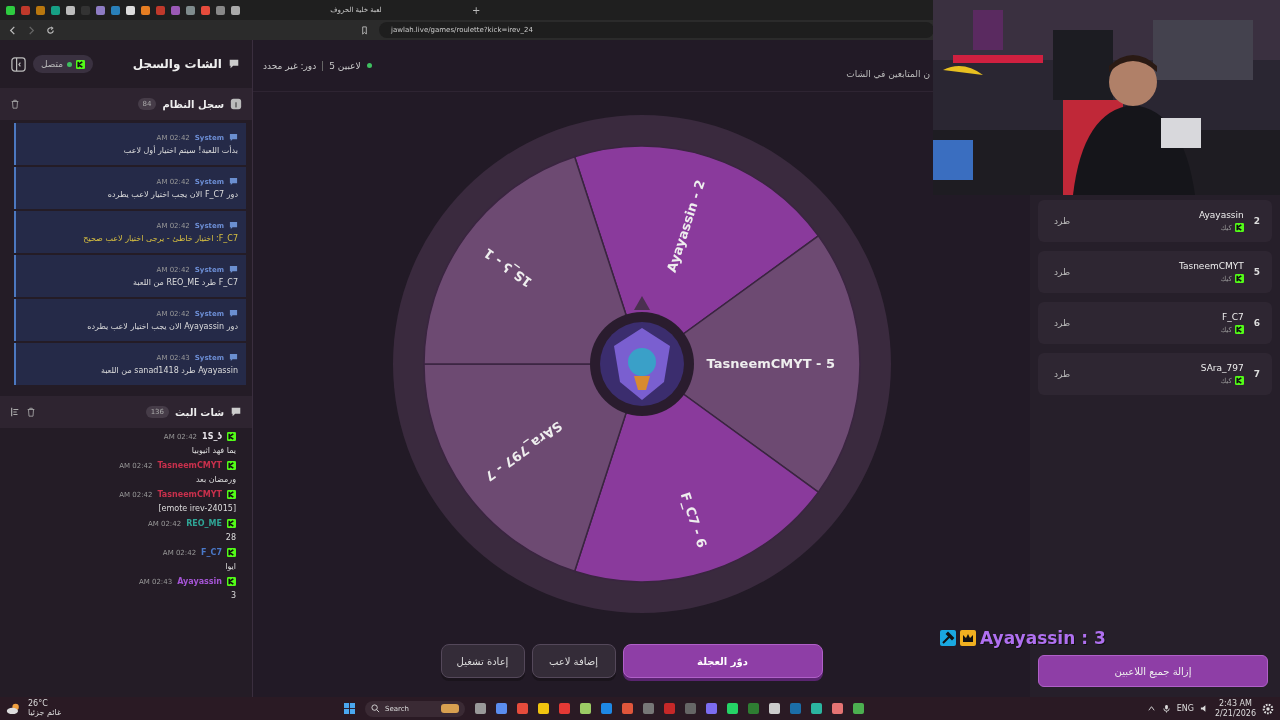  What do you see at coordinates (1233, 317) in the screenshot?
I see `player-name: F_C7` at bounding box center [1233, 317].